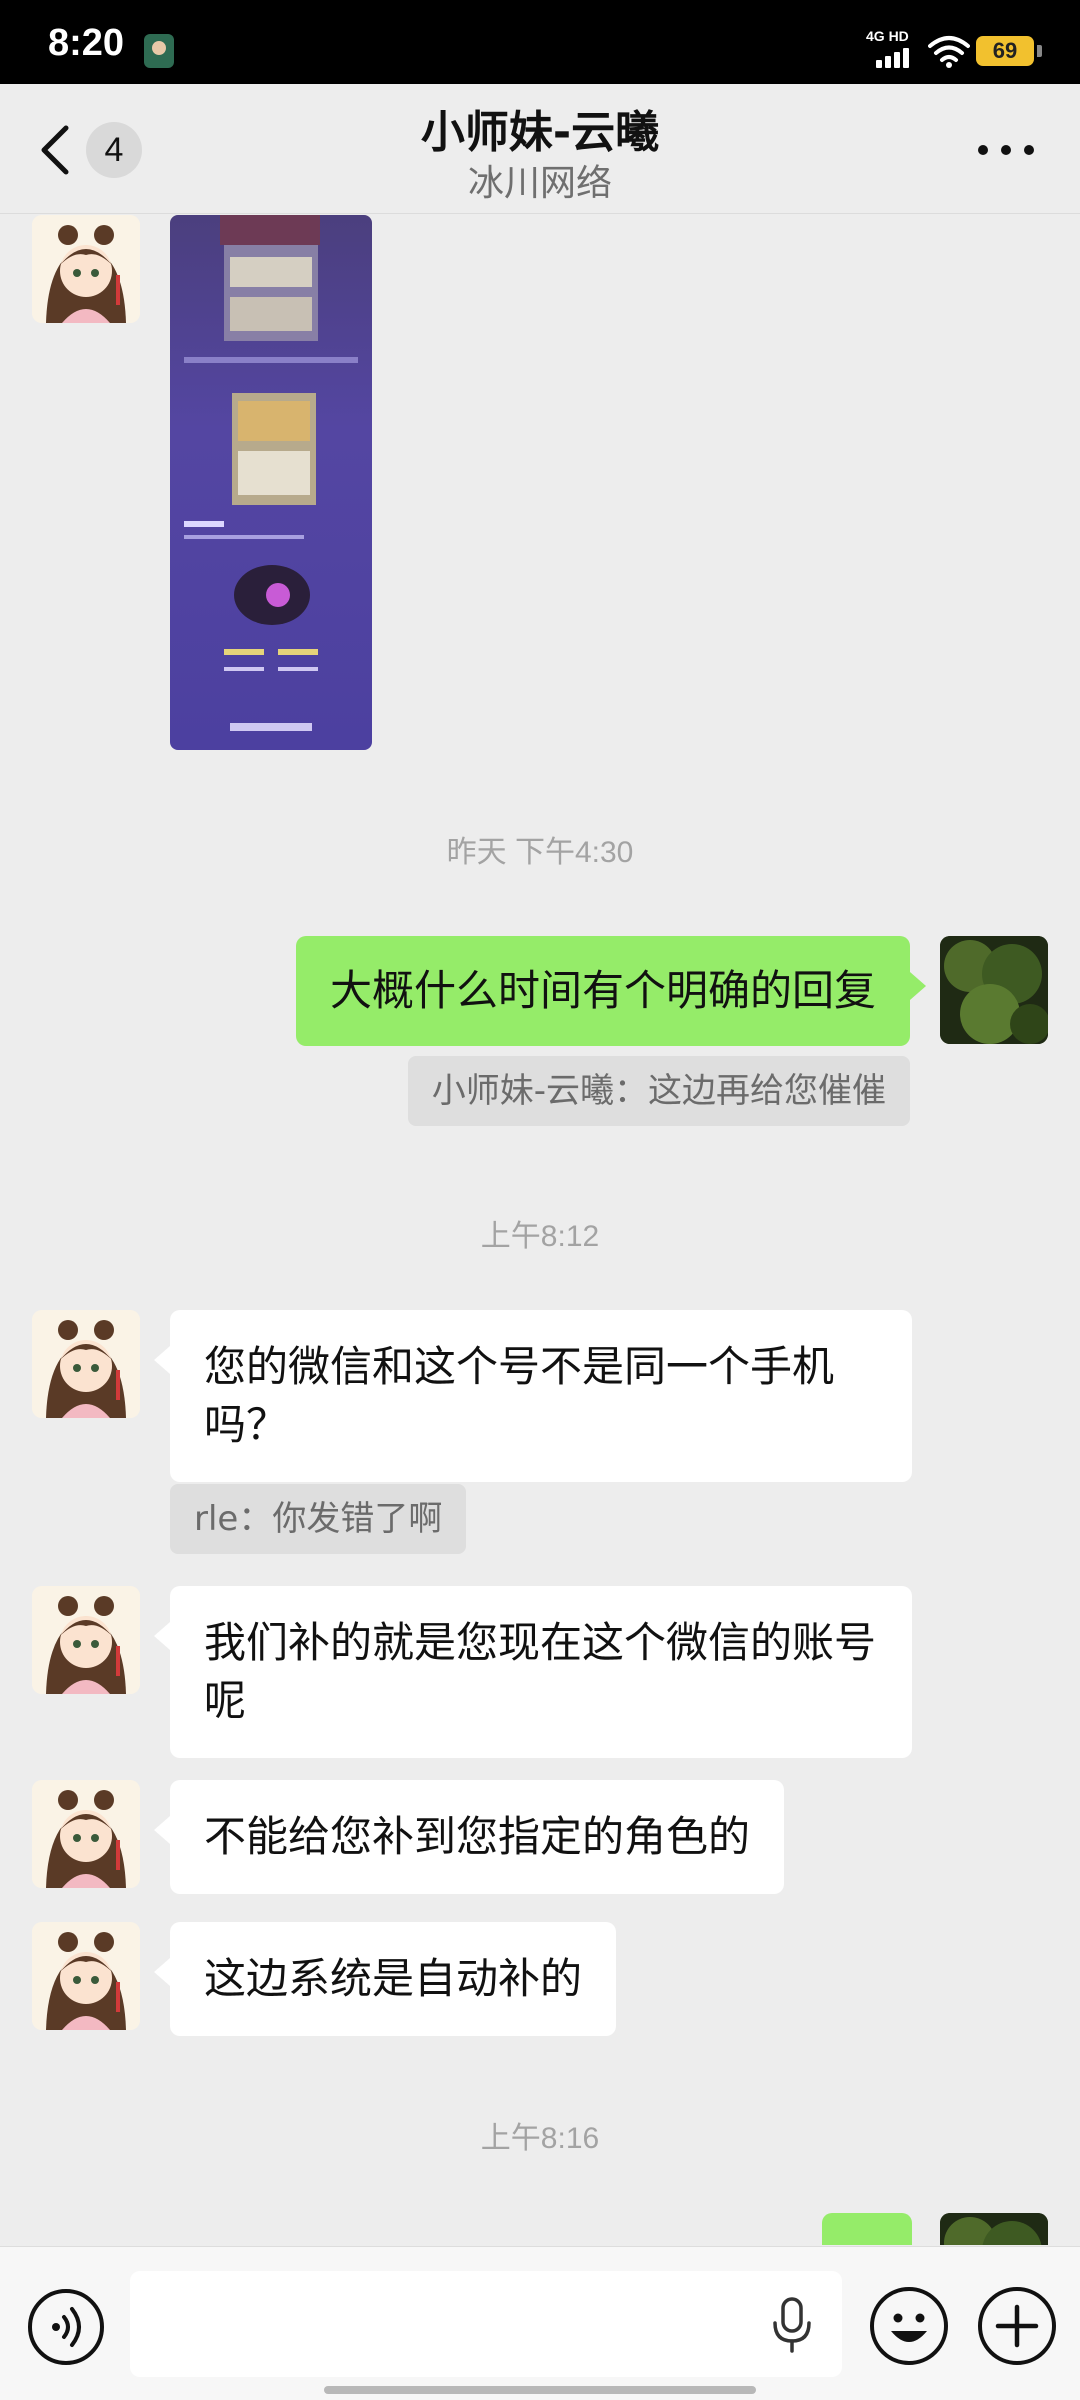 The height and width of the screenshot is (2400, 1080). What do you see at coordinates (867, 2229) in the screenshot?
I see `outgoing-message-partial` at bounding box center [867, 2229].